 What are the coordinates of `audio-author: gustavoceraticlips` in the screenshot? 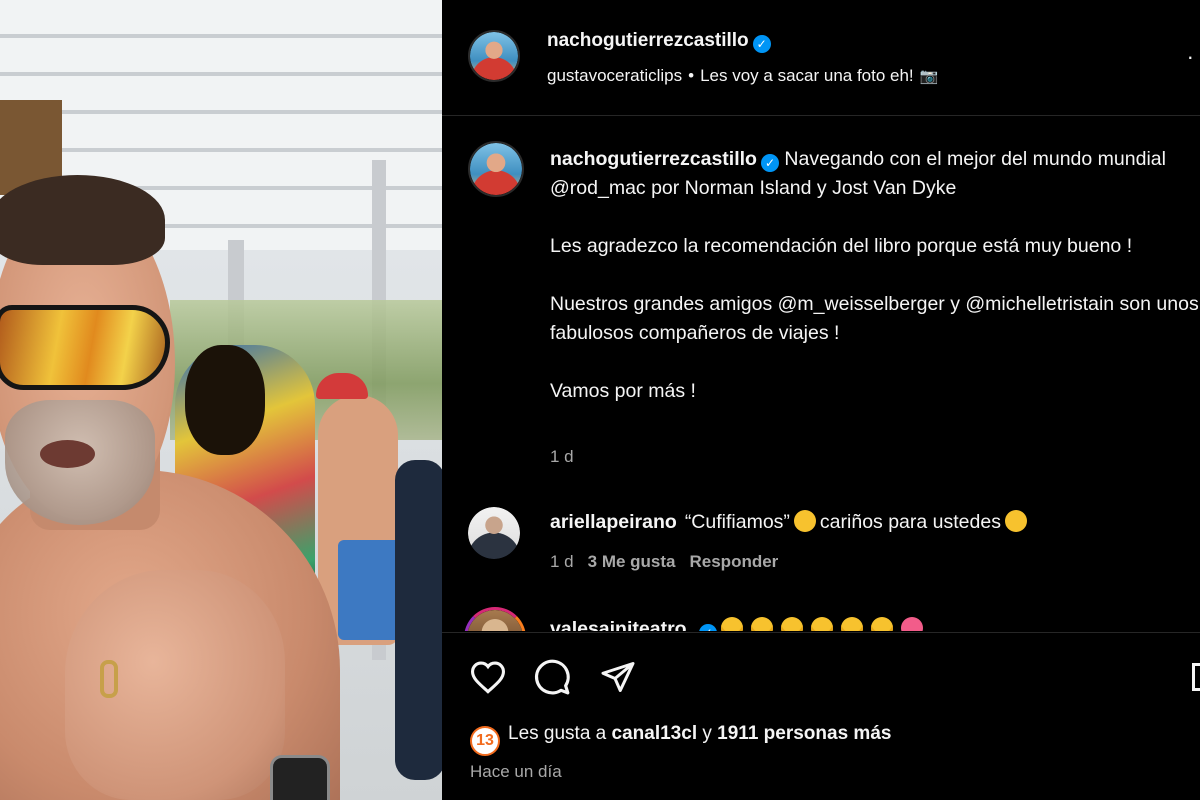 It's located at (614, 75).